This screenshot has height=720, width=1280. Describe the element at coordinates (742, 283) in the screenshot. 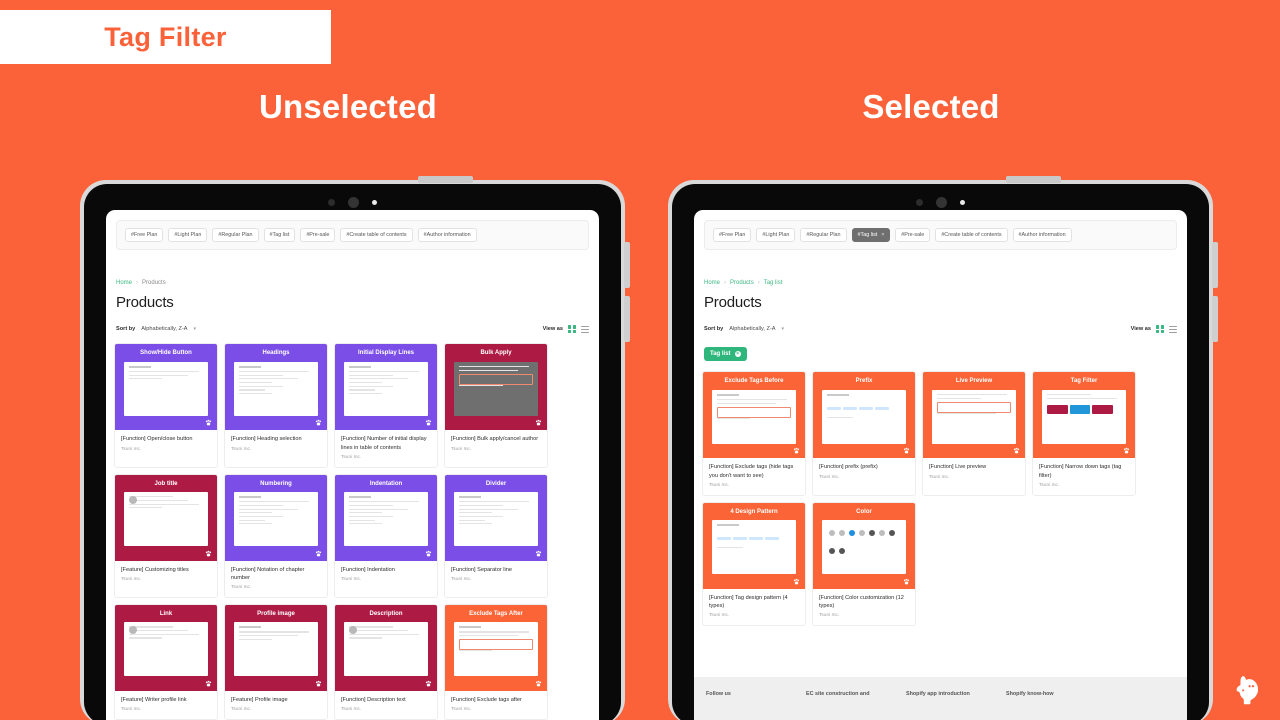

I see `breadcrumb-item: Products` at that location.